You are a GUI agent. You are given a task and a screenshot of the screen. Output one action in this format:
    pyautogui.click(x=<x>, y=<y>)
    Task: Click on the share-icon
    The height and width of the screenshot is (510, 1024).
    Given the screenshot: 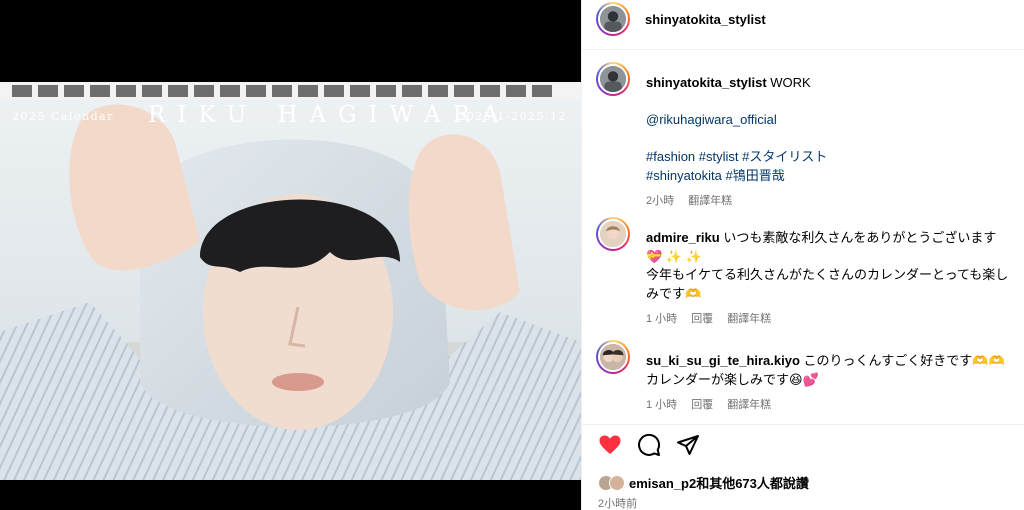 What is the action you would take?
    pyautogui.click(x=688, y=445)
    